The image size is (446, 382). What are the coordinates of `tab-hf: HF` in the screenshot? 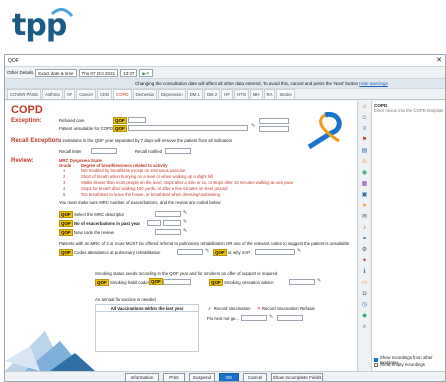 It's located at (227, 94).